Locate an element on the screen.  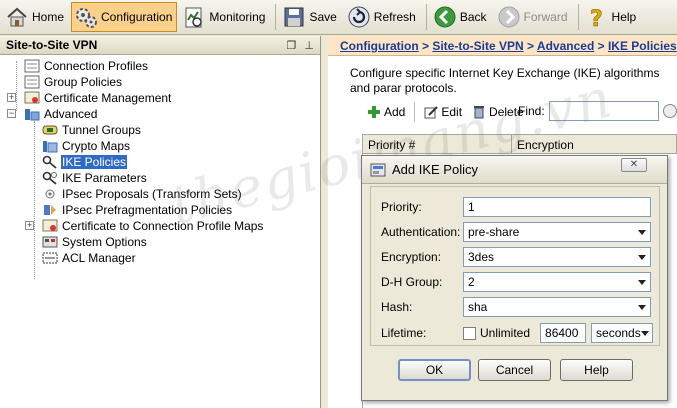
save-label: Save is located at coordinates (323, 17).